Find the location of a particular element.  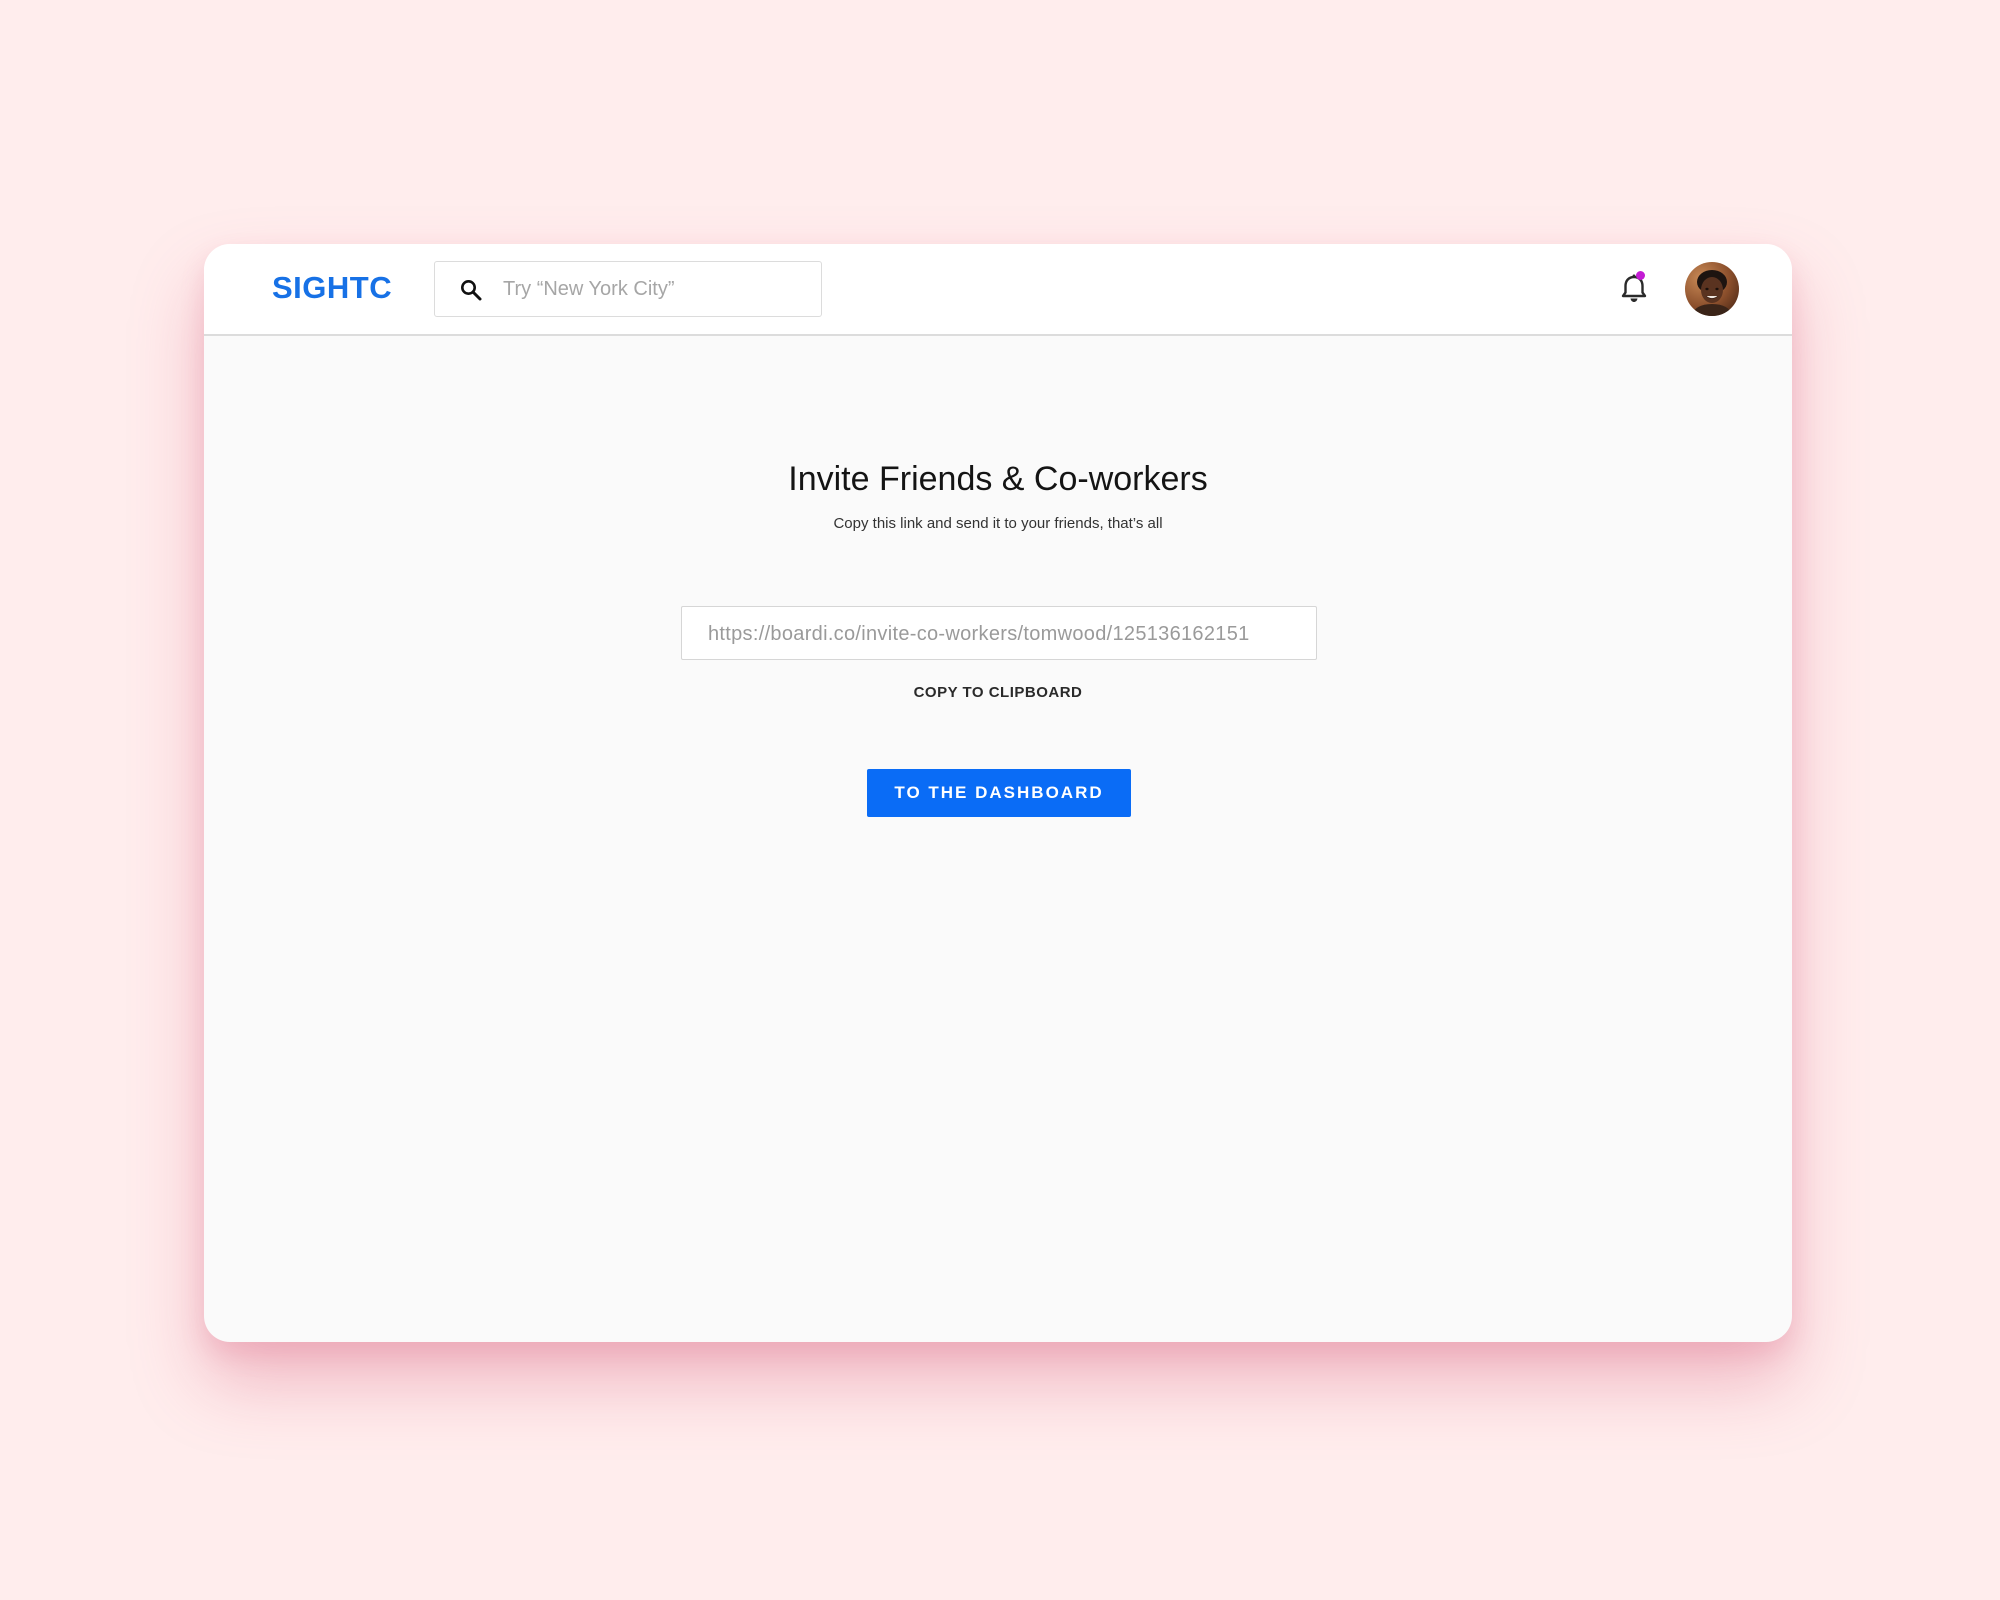

top-navigation-bar: SIGHTC is located at coordinates (998, 290).